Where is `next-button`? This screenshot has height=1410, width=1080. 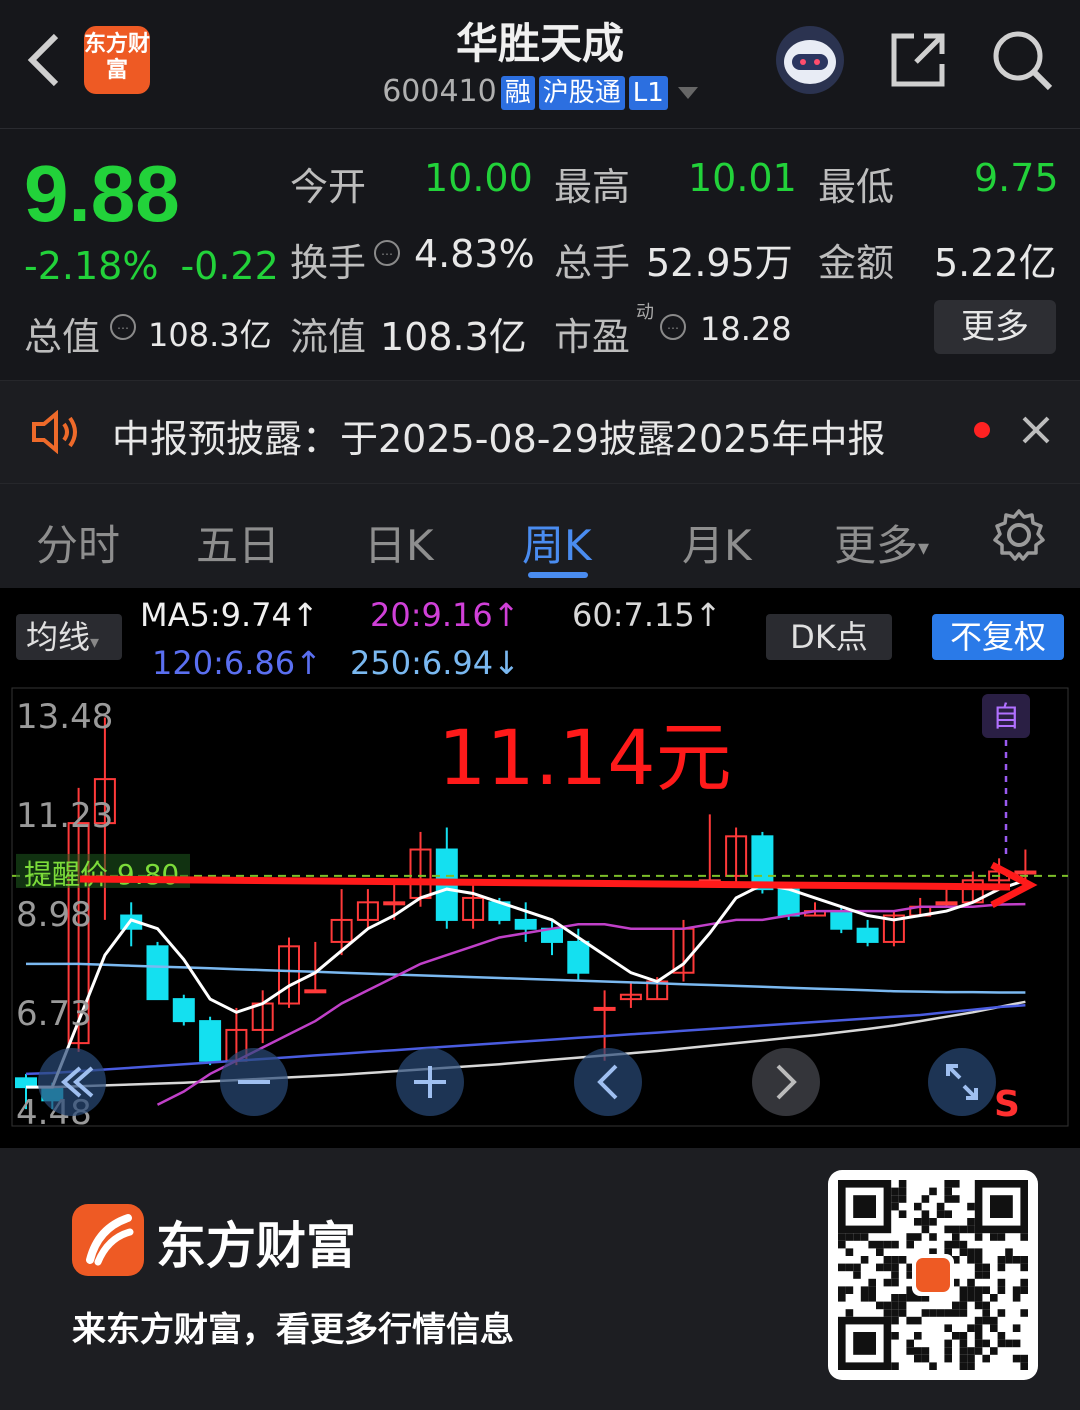
next-button is located at coordinates (786, 1082).